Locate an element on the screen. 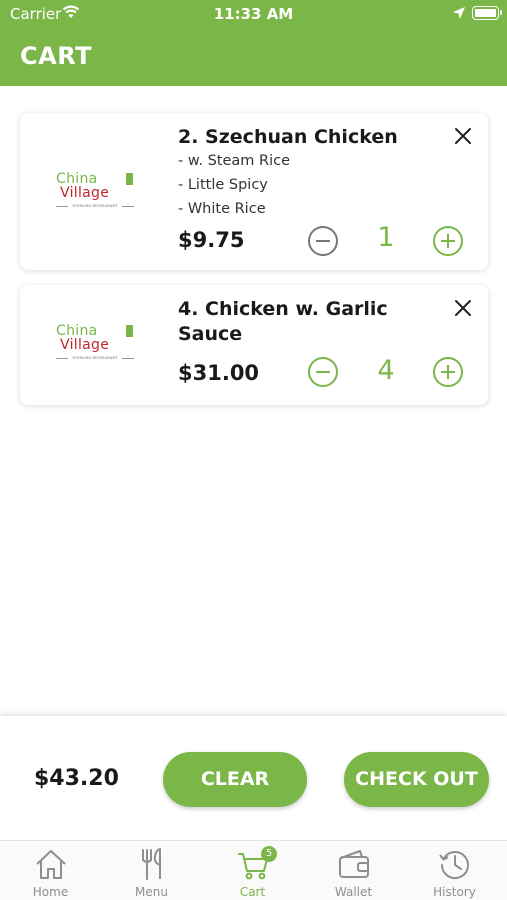  item-option: - w. Steam Rice is located at coordinates (234, 161).